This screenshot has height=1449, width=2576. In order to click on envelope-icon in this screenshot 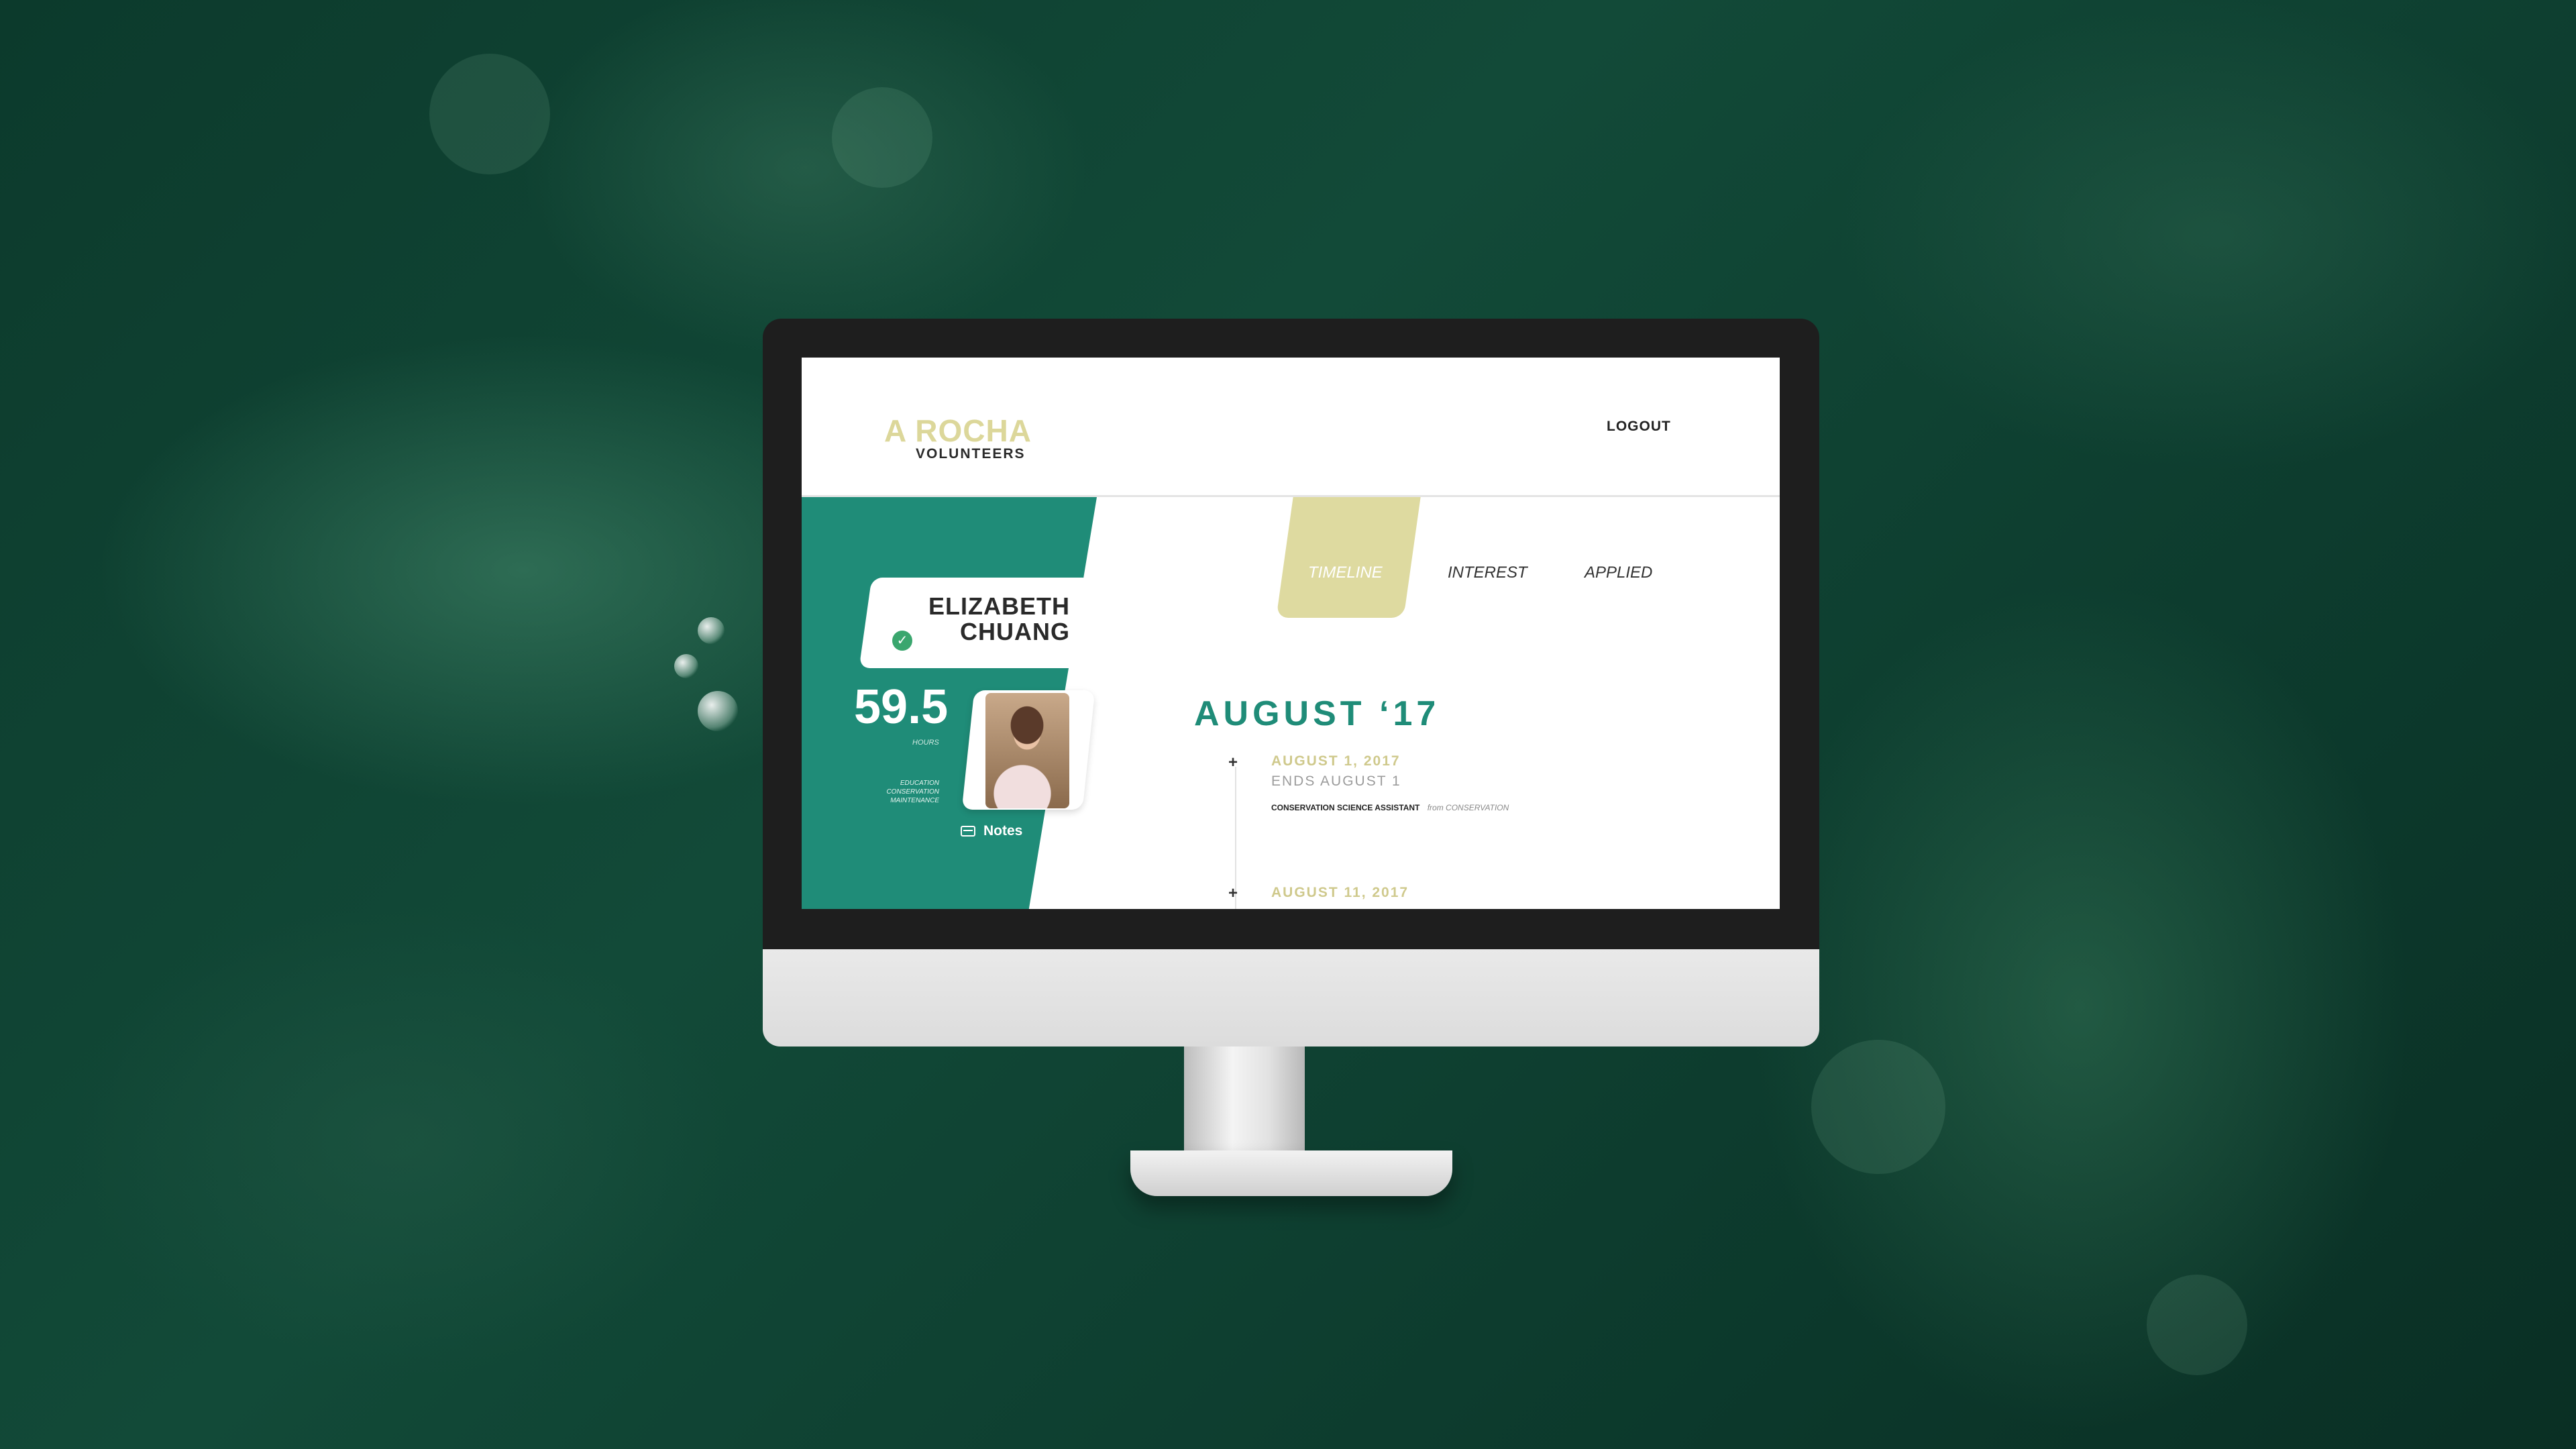, I will do `click(968, 831)`.